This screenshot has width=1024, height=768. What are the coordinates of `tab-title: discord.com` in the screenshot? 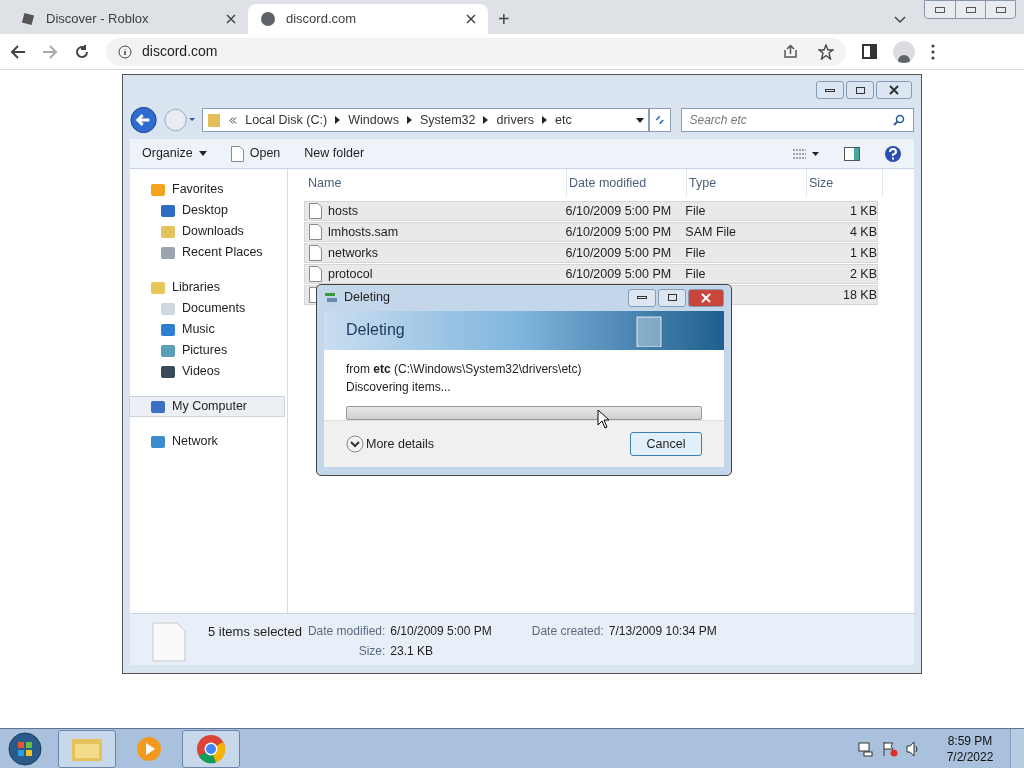 It's located at (322, 19).